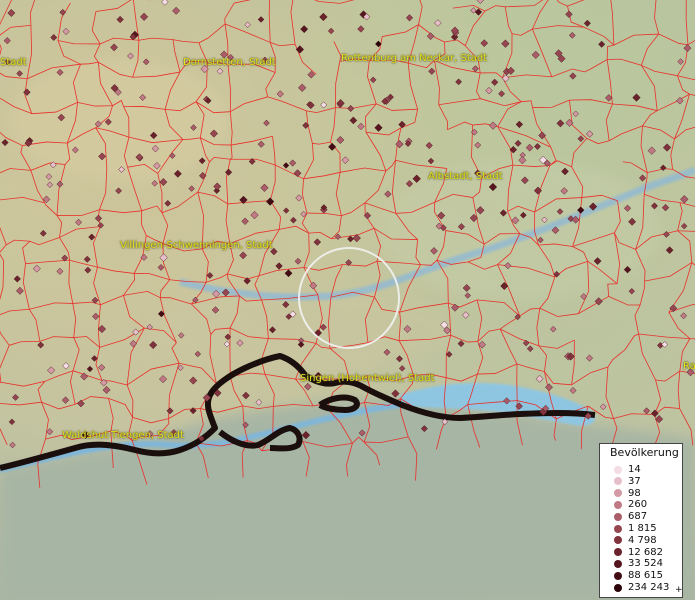 This screenshot has width=695, height=600. I want to click on legend-item: 687, so click(630, 516).